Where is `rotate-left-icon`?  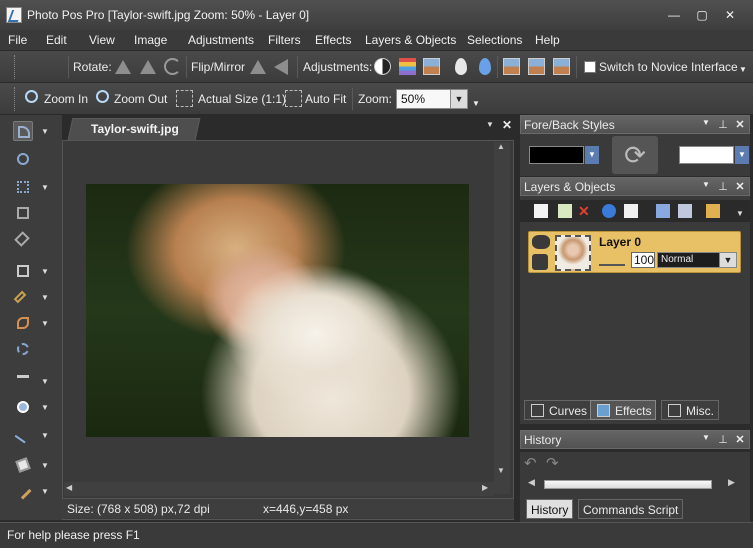 rotate-left-icon is located at coordinates (123, 67).